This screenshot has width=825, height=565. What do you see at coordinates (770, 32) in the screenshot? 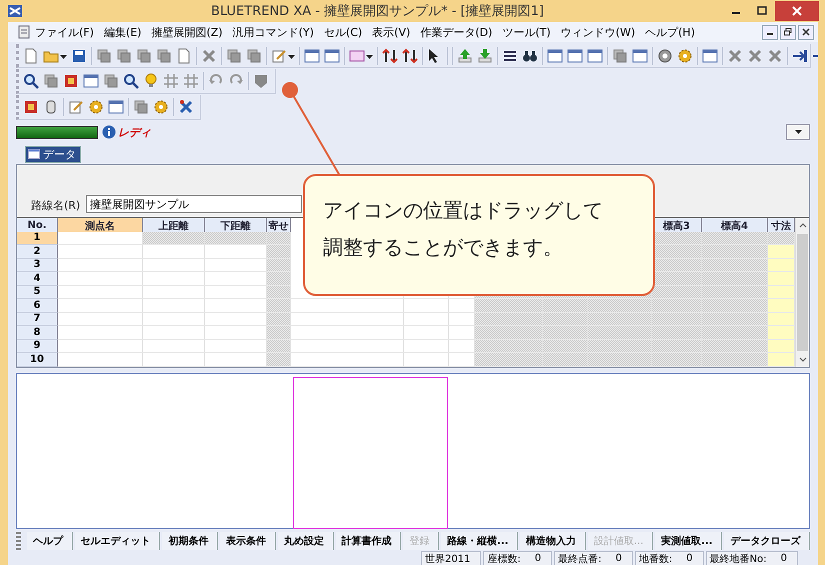
I see `minimize-button` at bounding box center [770, 32].